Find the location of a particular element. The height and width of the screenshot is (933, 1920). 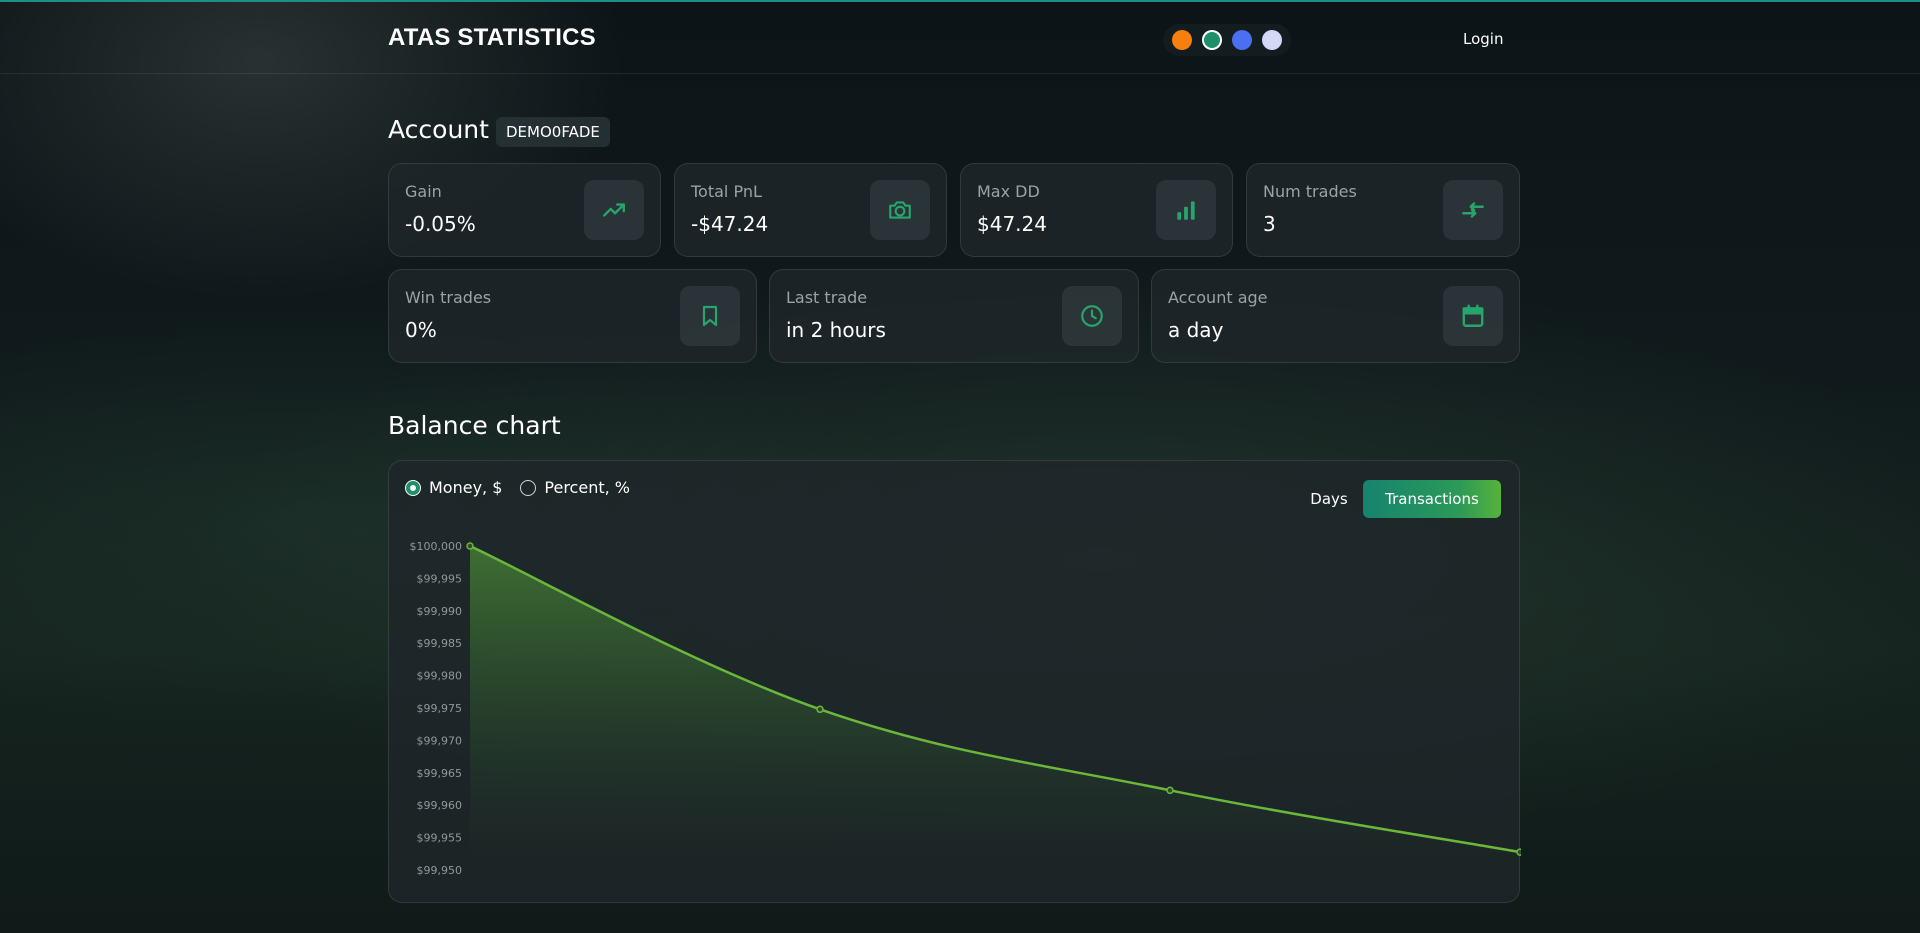

last-trade-value: in 2 hours is located at coordinates (836, 330).